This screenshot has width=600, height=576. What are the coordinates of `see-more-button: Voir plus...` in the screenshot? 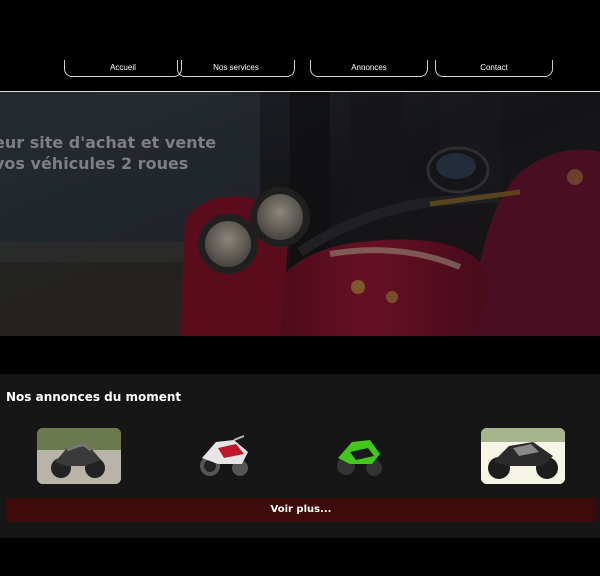 It's located at (301, 510).